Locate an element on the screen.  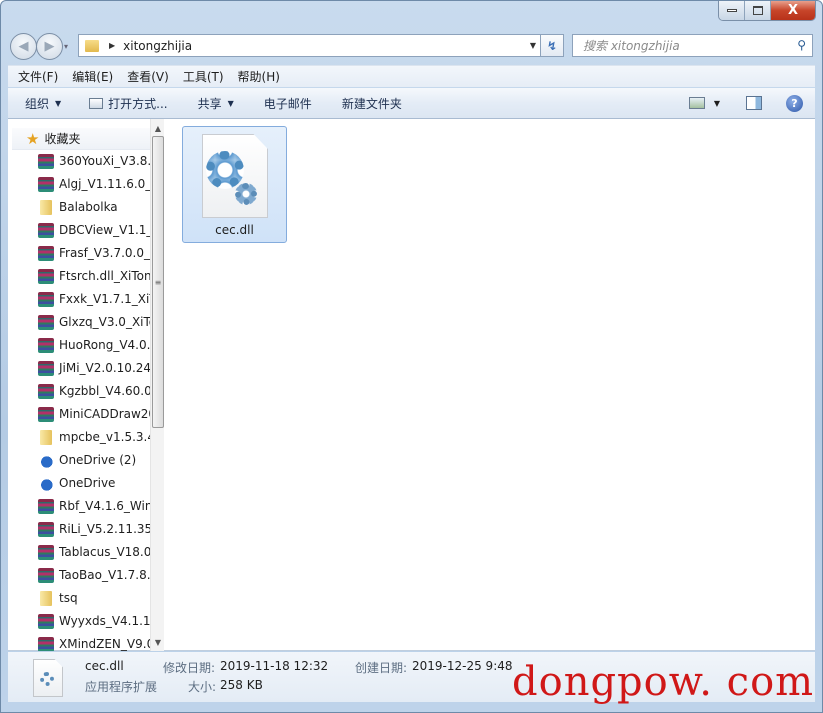
back-button: ◀ is located at coordinates (23, 46).